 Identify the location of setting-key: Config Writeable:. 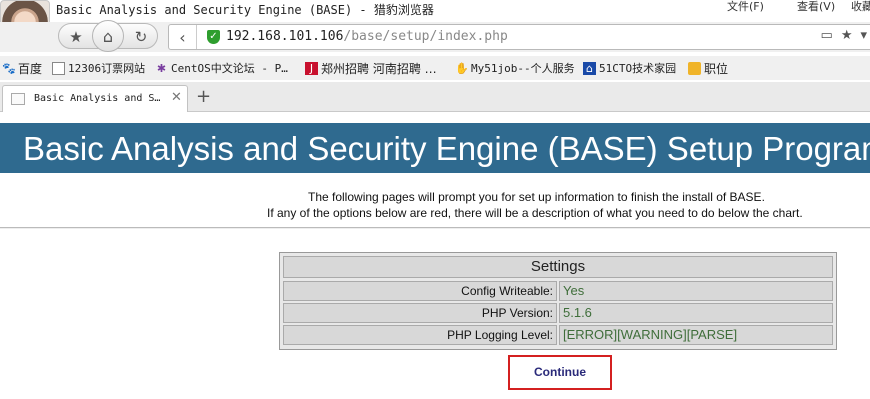
(420, 291).